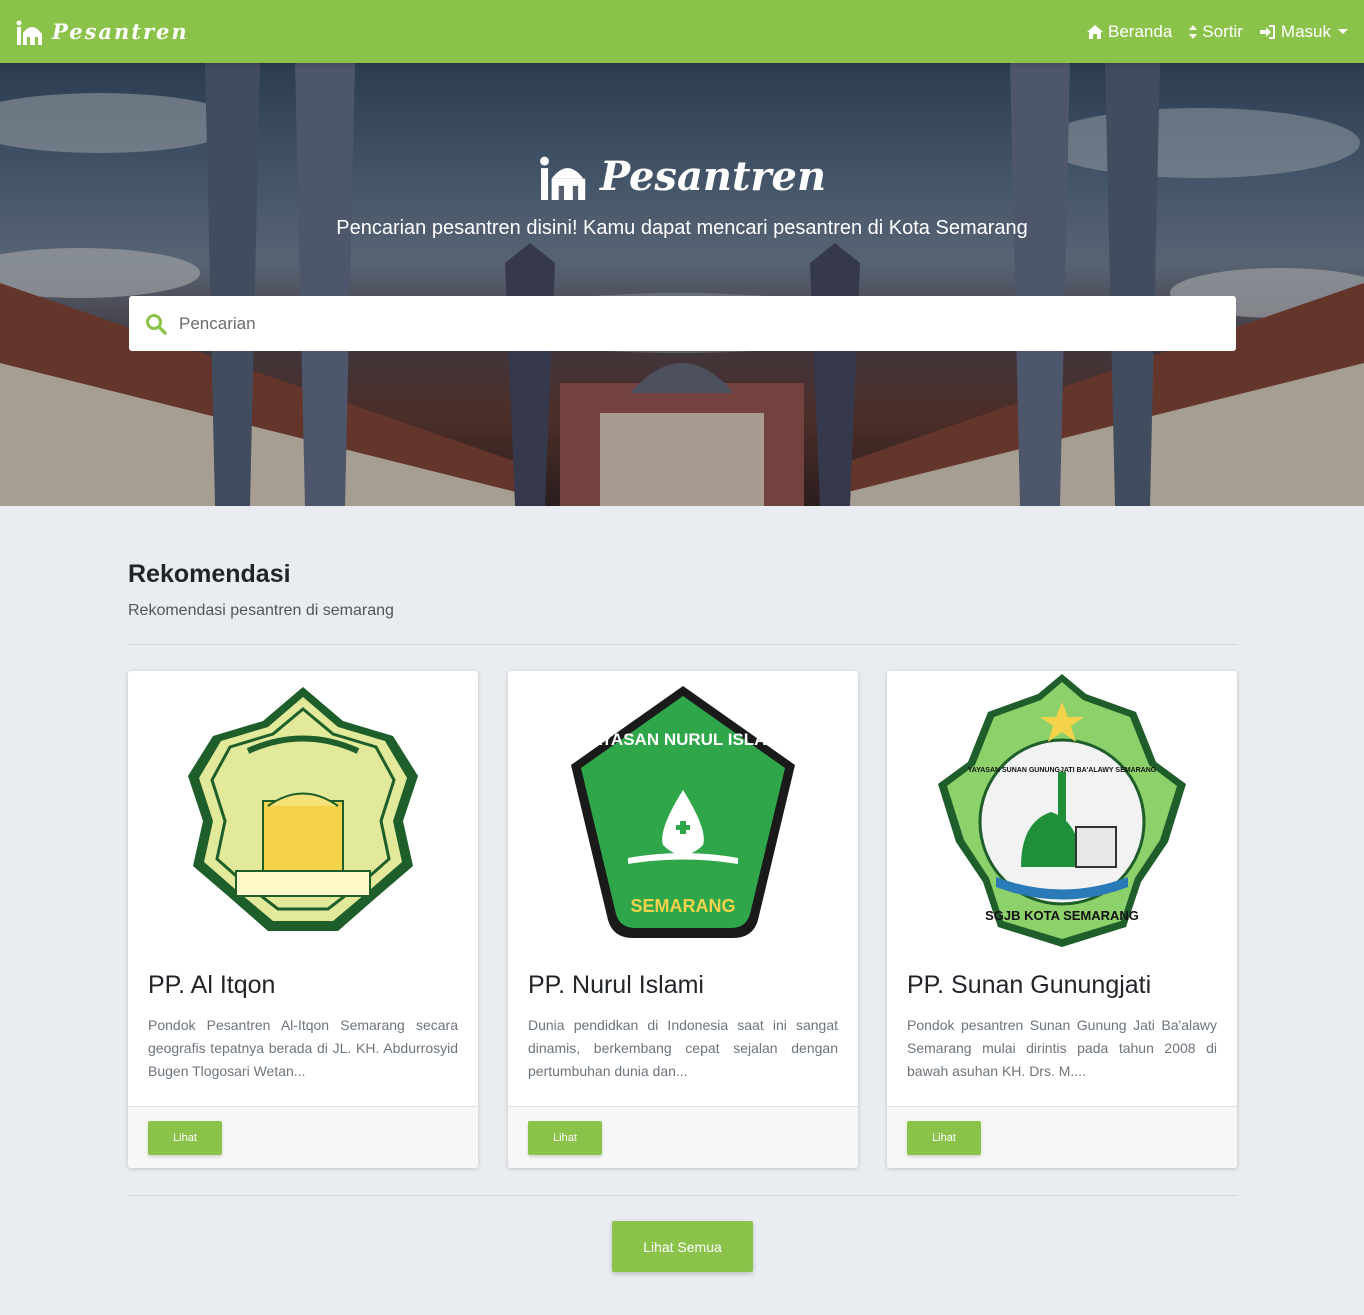 This screenshot has width=1364, height=1315. Describe the element at coordinates (1029, 985) in the screenshot. I see `card-title: PP. Sunan Gunungjati` at that location.